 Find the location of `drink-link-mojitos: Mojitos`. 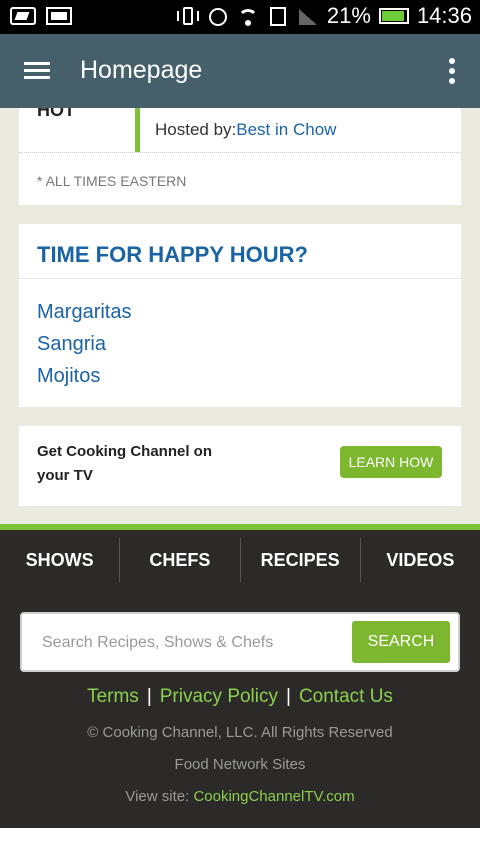

drink-link-mojitos: Mojitos is located at coordinates (84, 376).